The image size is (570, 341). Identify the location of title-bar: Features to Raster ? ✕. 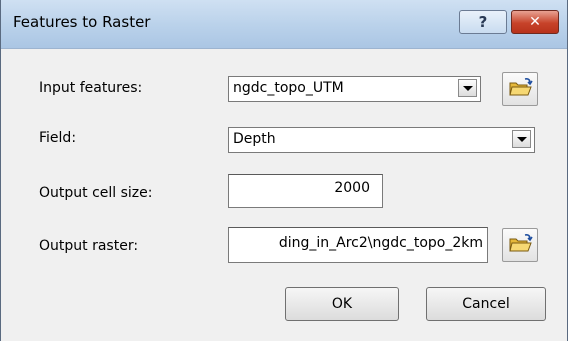
(284, 24).